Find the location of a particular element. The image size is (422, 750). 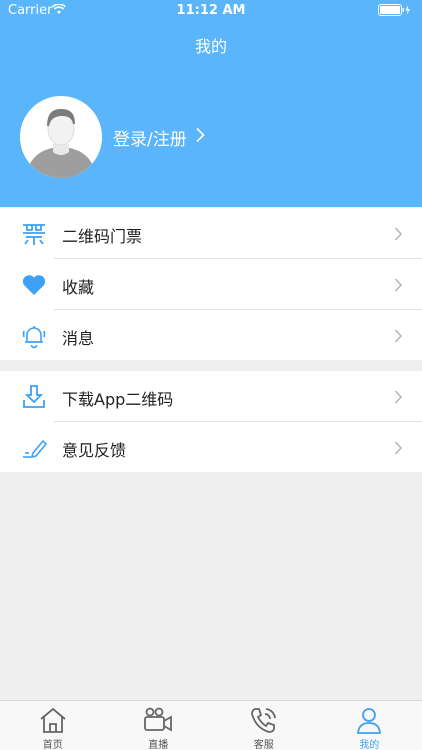

tab-customer-service: 客服 is located at coordinates (264, 725).